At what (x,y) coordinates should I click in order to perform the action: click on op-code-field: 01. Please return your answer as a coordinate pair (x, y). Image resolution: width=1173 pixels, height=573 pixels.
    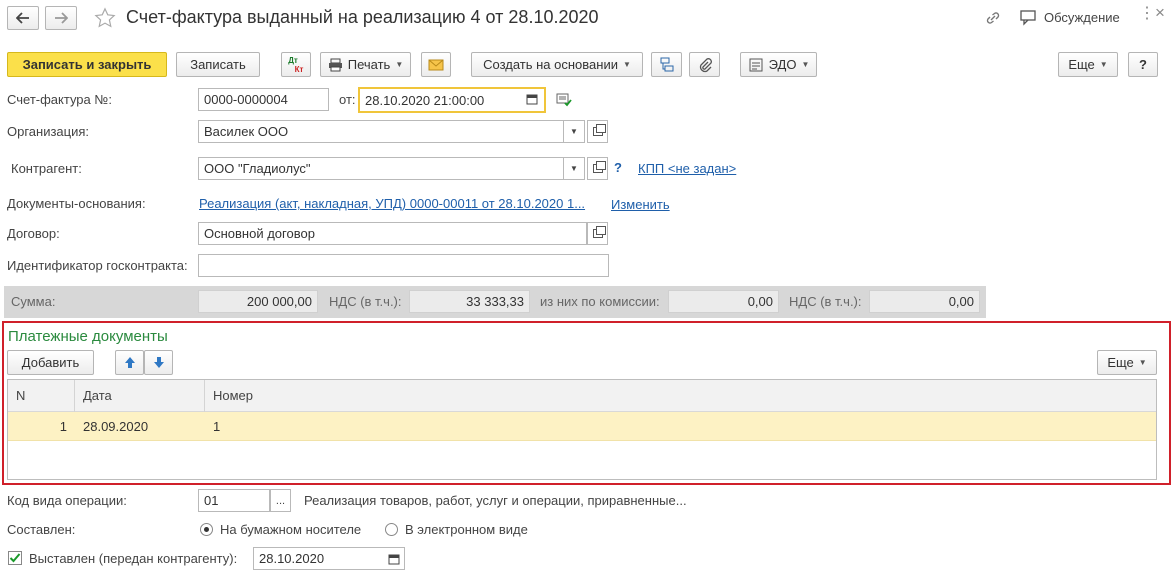
    Looking at the image, I should click on (234, 500).